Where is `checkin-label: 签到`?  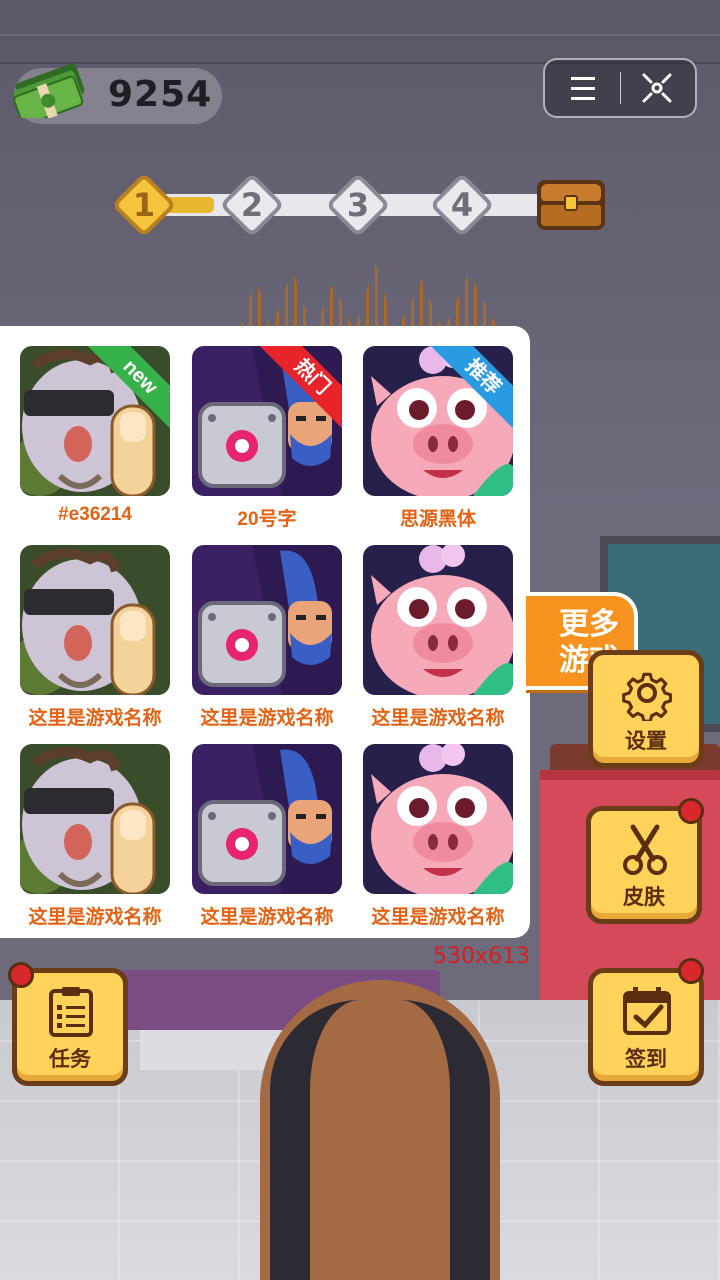 checkin-label: 签到 is located at coordinates (646, 1059).